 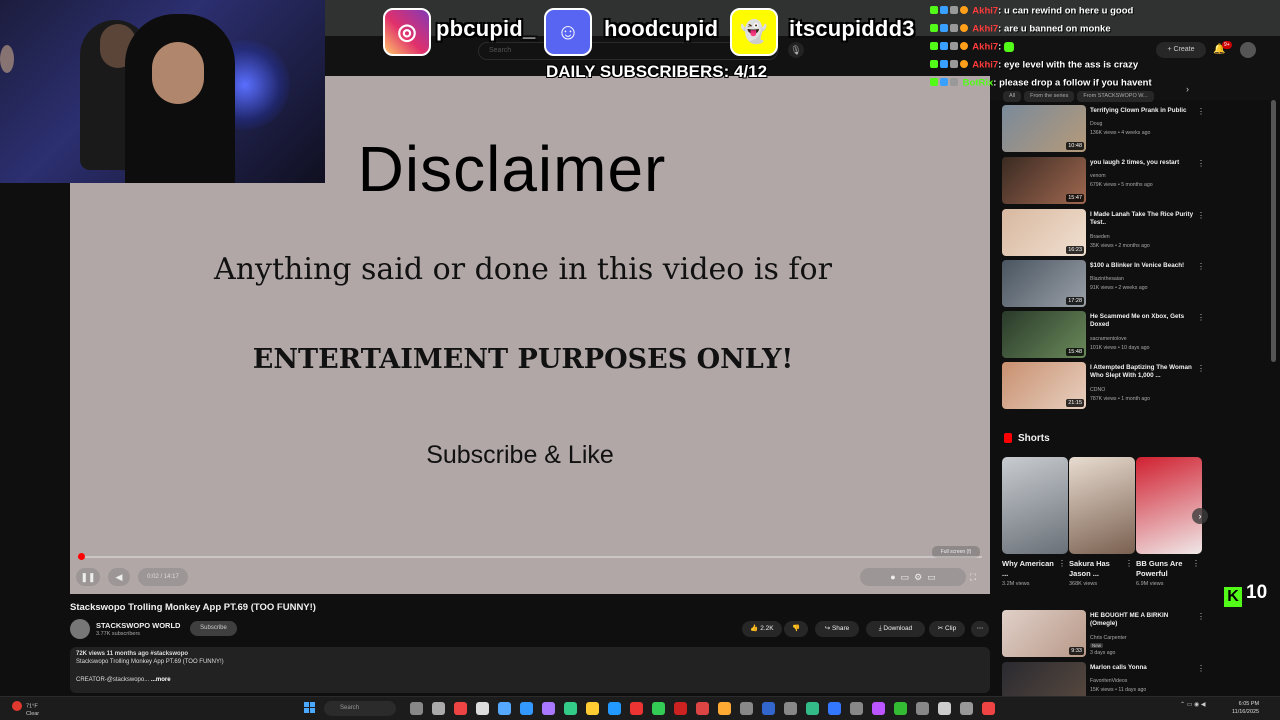 What do you see at coordinates (80, 629) in the screenshot?
I see `channel-avatar` at bounding box center [80, 629].